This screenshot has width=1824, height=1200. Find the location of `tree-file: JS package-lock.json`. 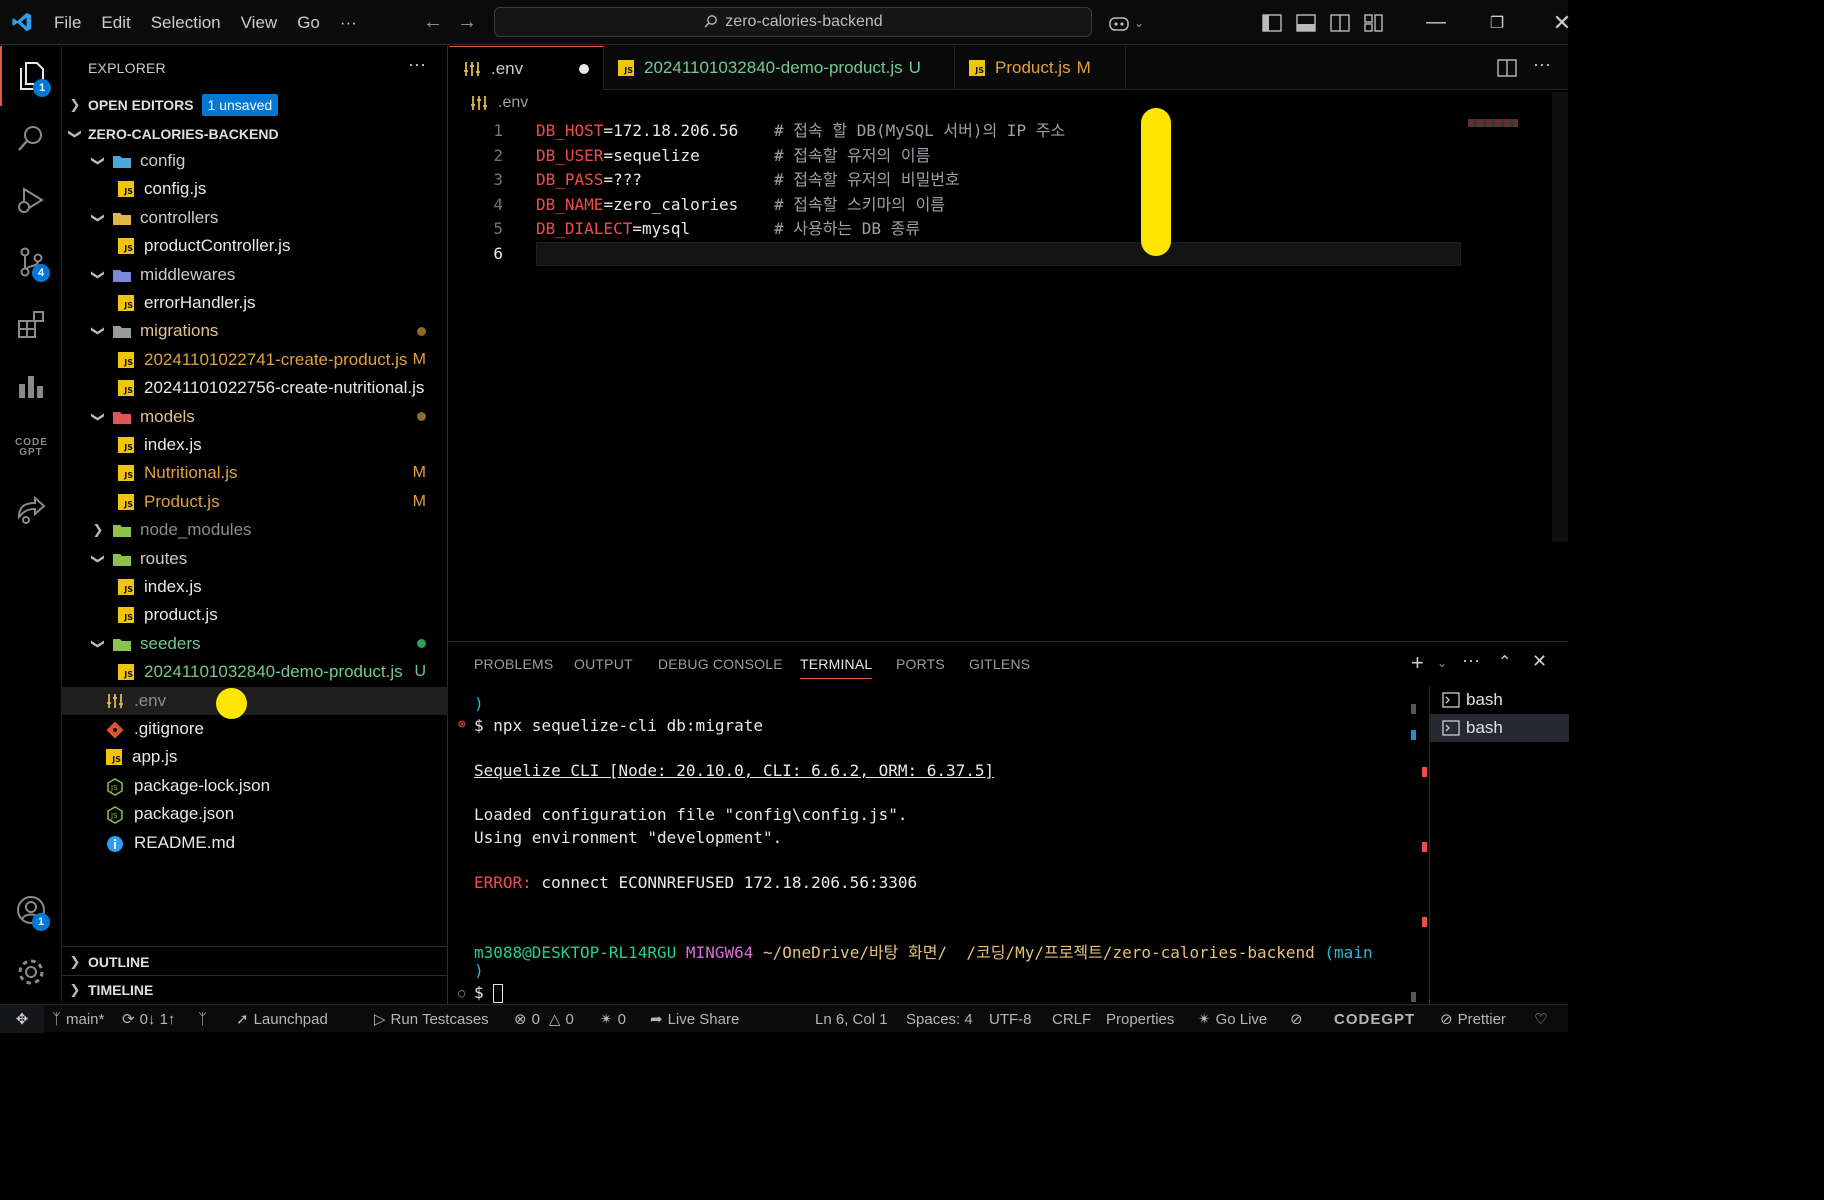

tree-file: JS package-lock.json is located at coordinates (255, 786).